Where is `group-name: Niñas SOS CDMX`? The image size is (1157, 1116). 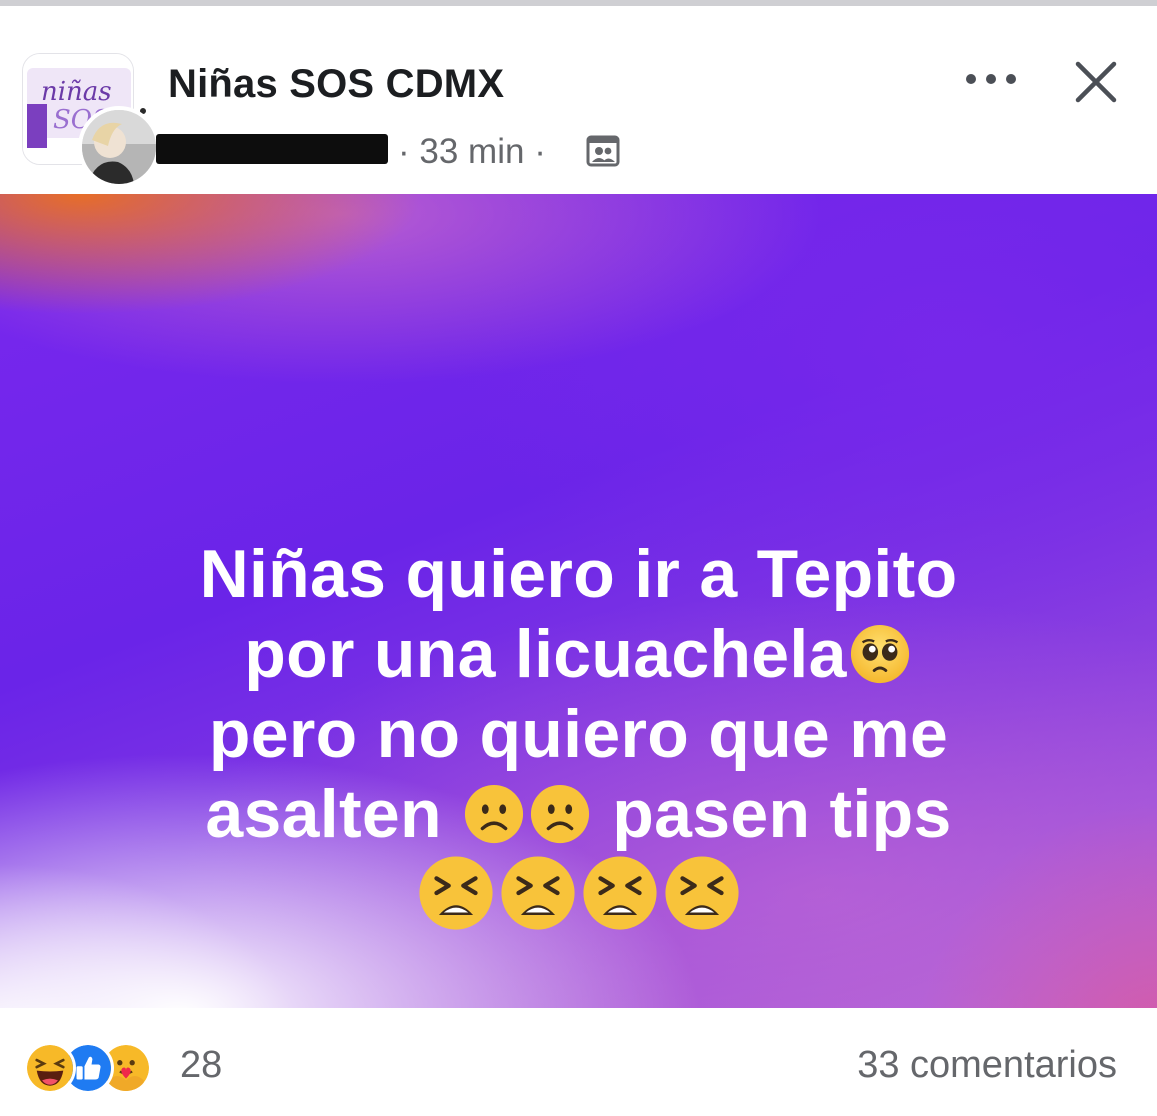
group-name: Niñas SOS CDMX is located at coordinates (336, 84).